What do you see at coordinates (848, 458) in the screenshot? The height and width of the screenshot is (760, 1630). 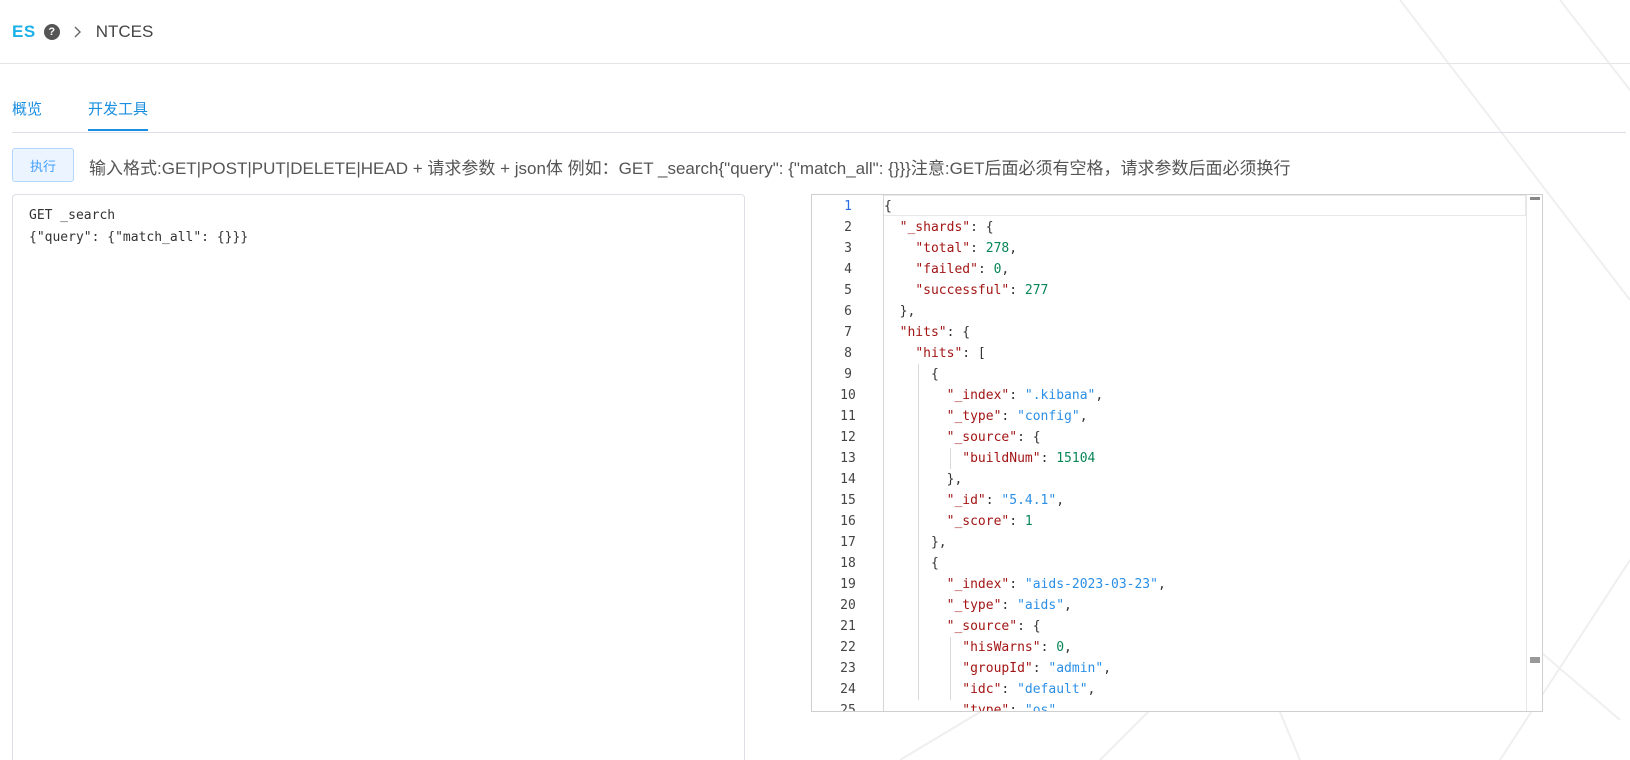 I see `line-number: 13` at bounding box center [848, 458].